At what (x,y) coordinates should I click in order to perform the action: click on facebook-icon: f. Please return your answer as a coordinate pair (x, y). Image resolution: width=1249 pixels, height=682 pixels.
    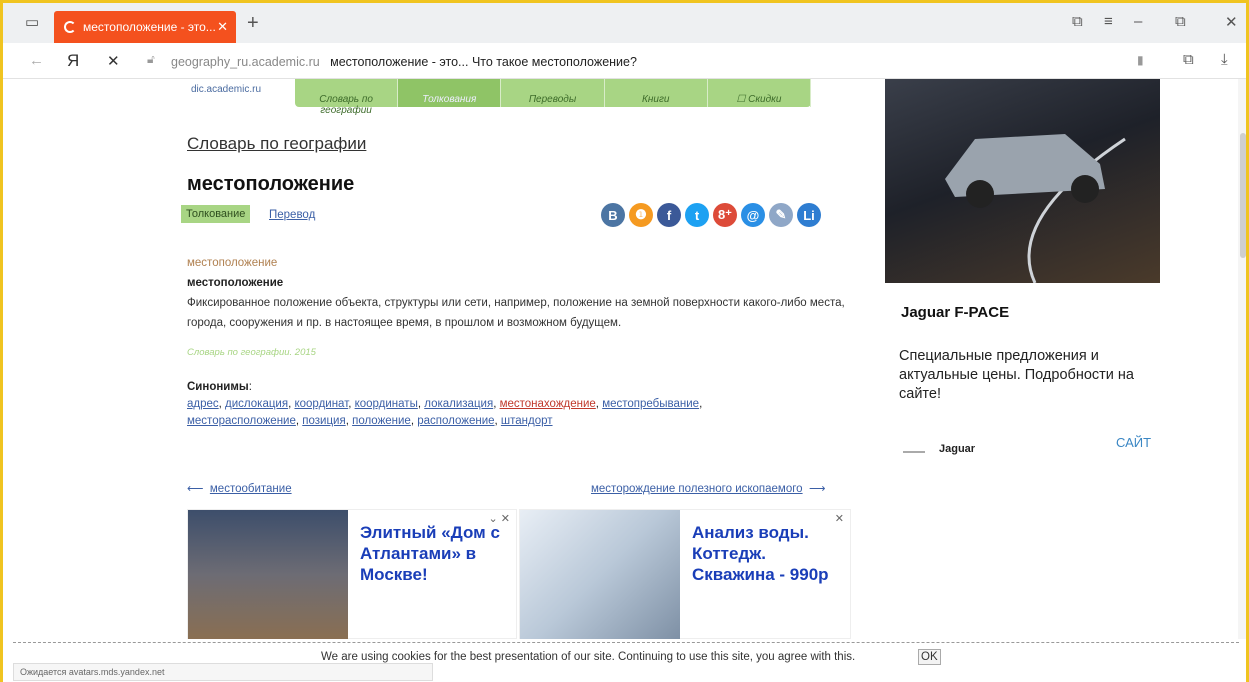
    Looking at the image, I should click on (669, 215).